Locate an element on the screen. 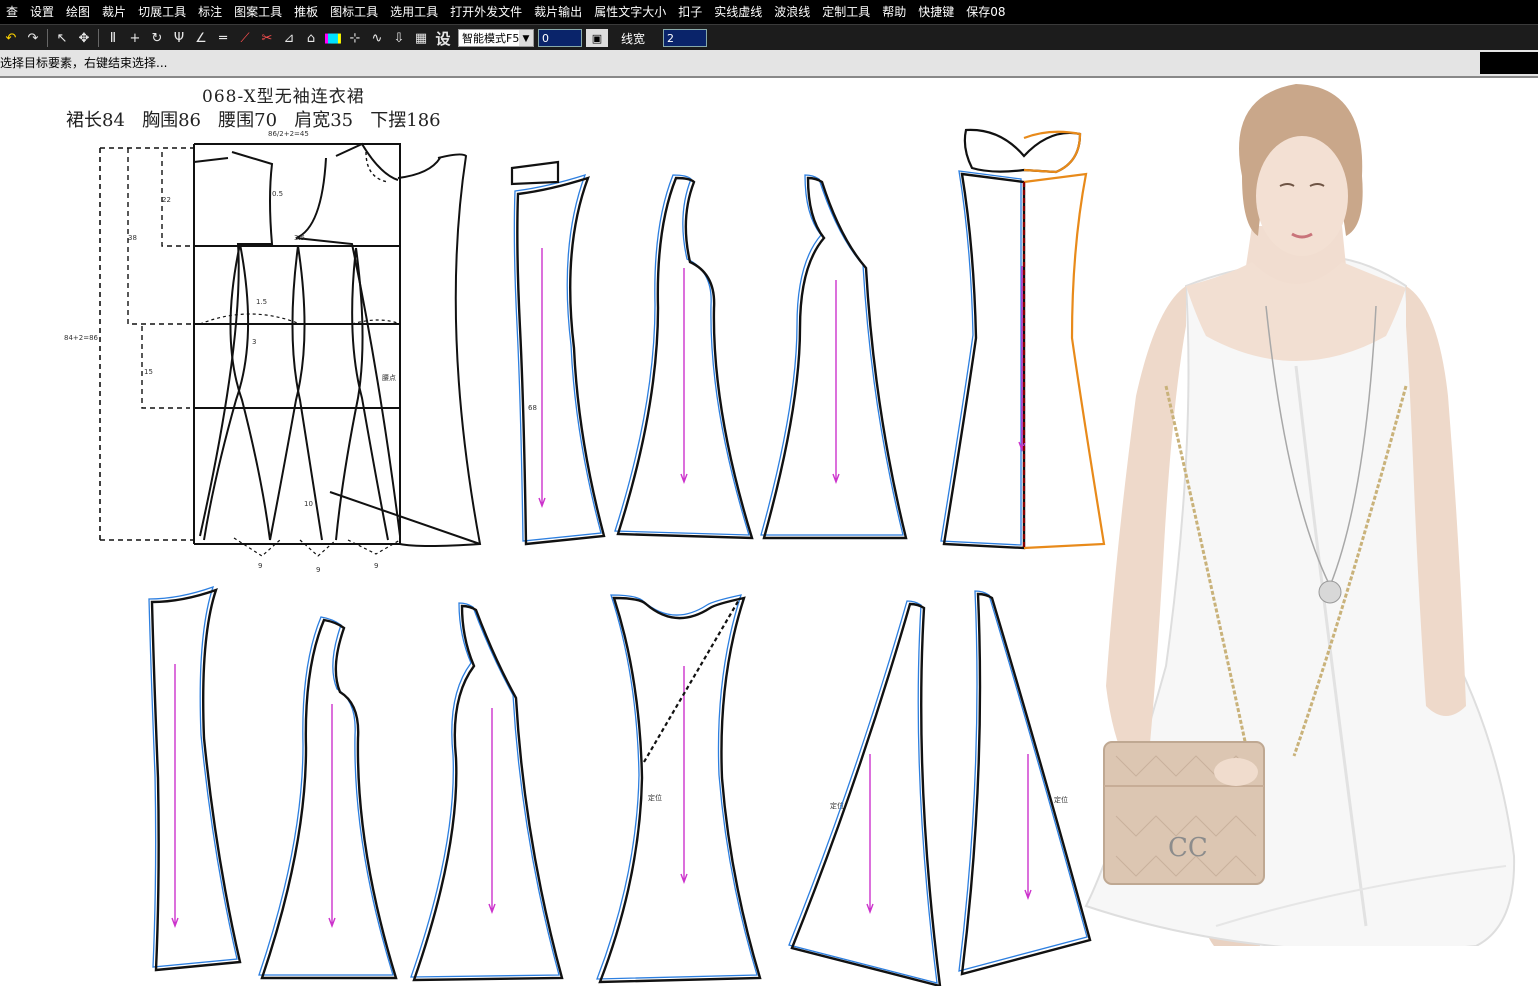 The image size is (1538, 986). svg-text: CC is located at coordinates (1188, 848).